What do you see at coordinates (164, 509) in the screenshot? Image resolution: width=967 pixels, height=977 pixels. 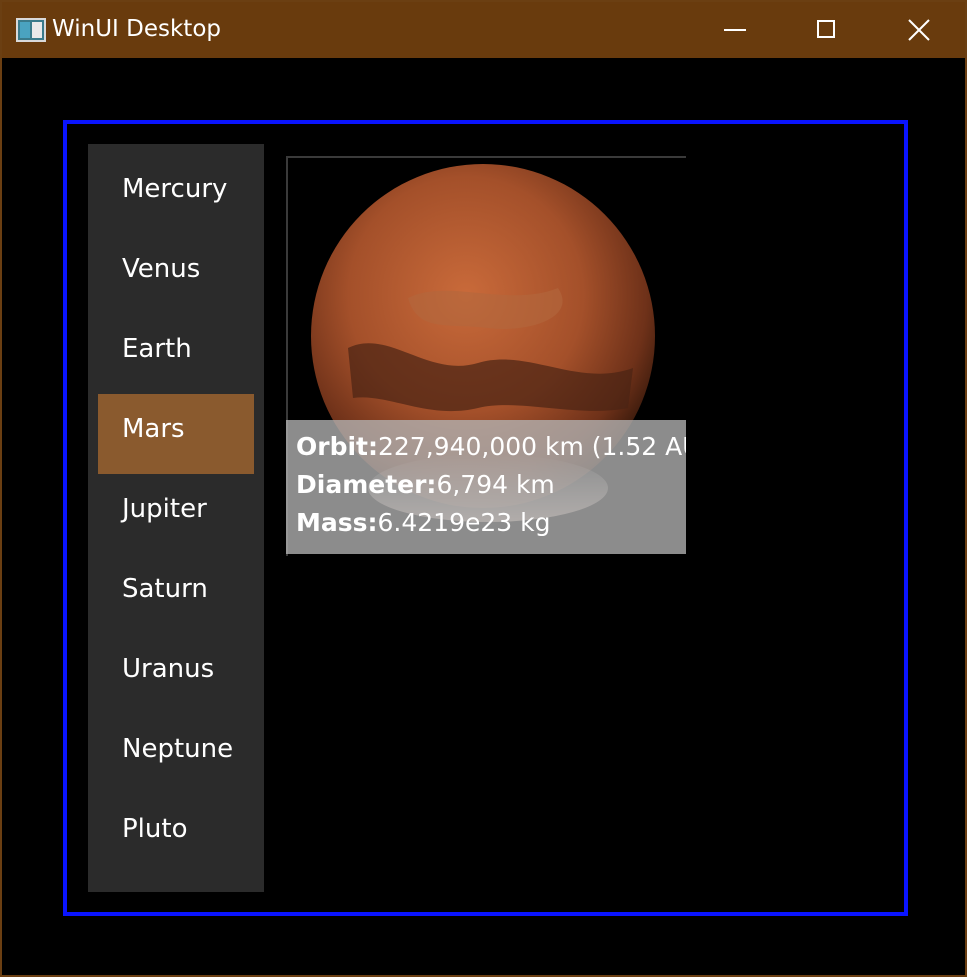 I see `list-item-label: Jupiter` at bounding box center [164, 509].